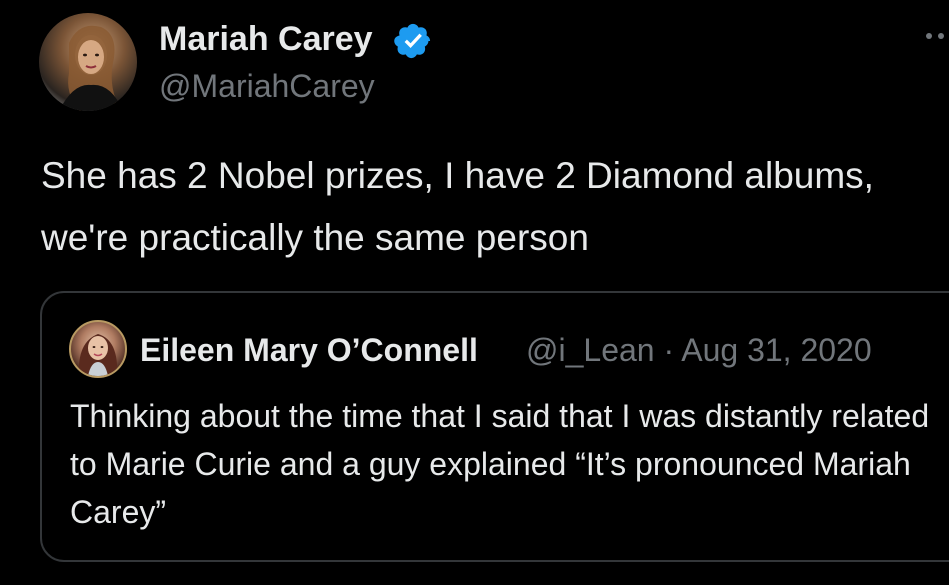 Image resolution: width=949 pixels, height=585 pixels. Describe the element at coordinates (776, 350) in the screenshot. I see `quoted-tweet-date: Aug 31, 2020` at that location.